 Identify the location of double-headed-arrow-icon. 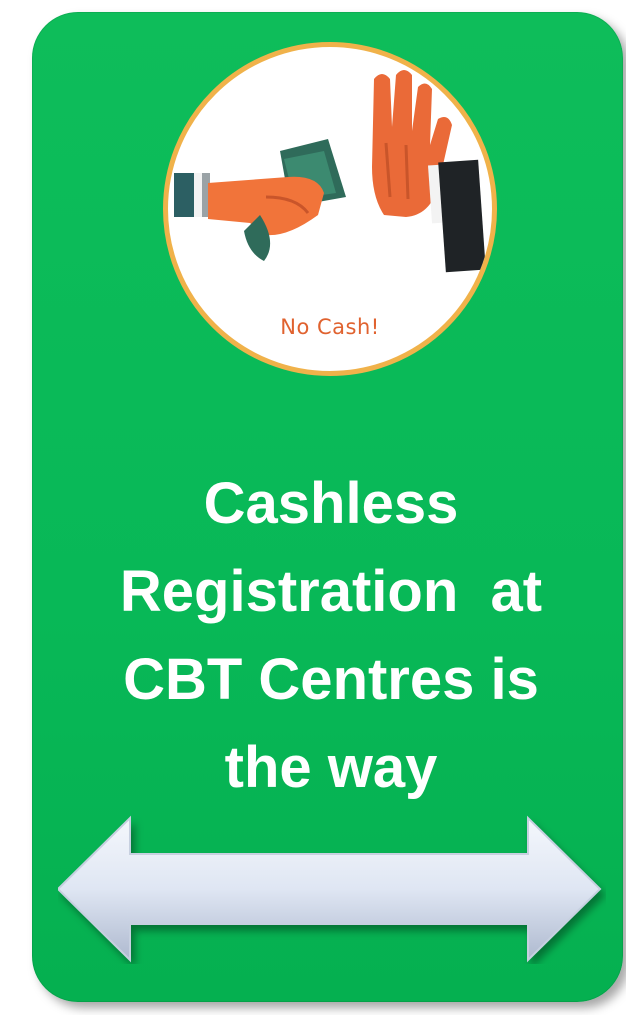
(331, 891).